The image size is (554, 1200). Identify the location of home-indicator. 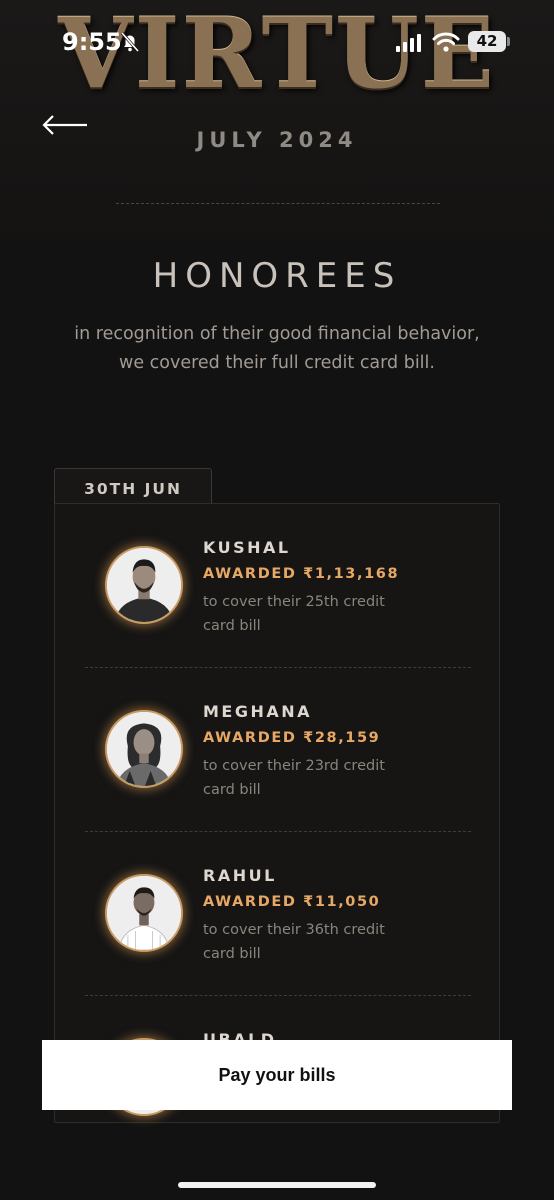
(277, 1185).